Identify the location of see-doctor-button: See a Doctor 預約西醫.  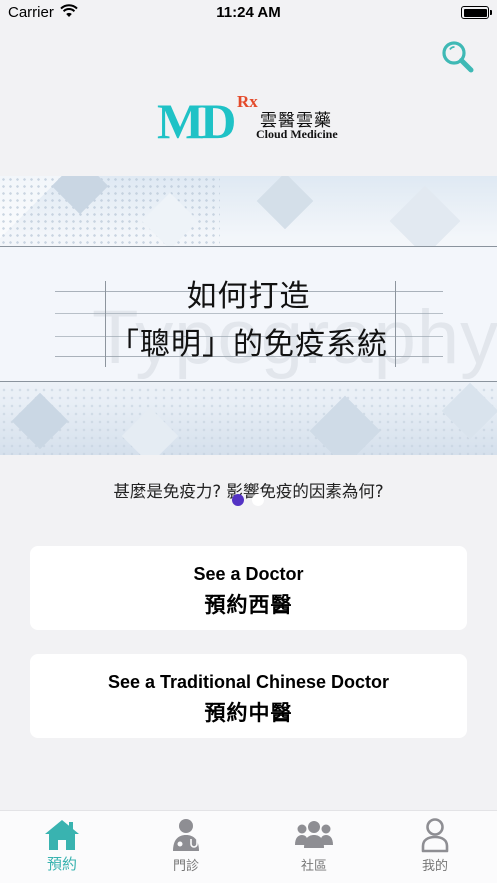
(248, 588).